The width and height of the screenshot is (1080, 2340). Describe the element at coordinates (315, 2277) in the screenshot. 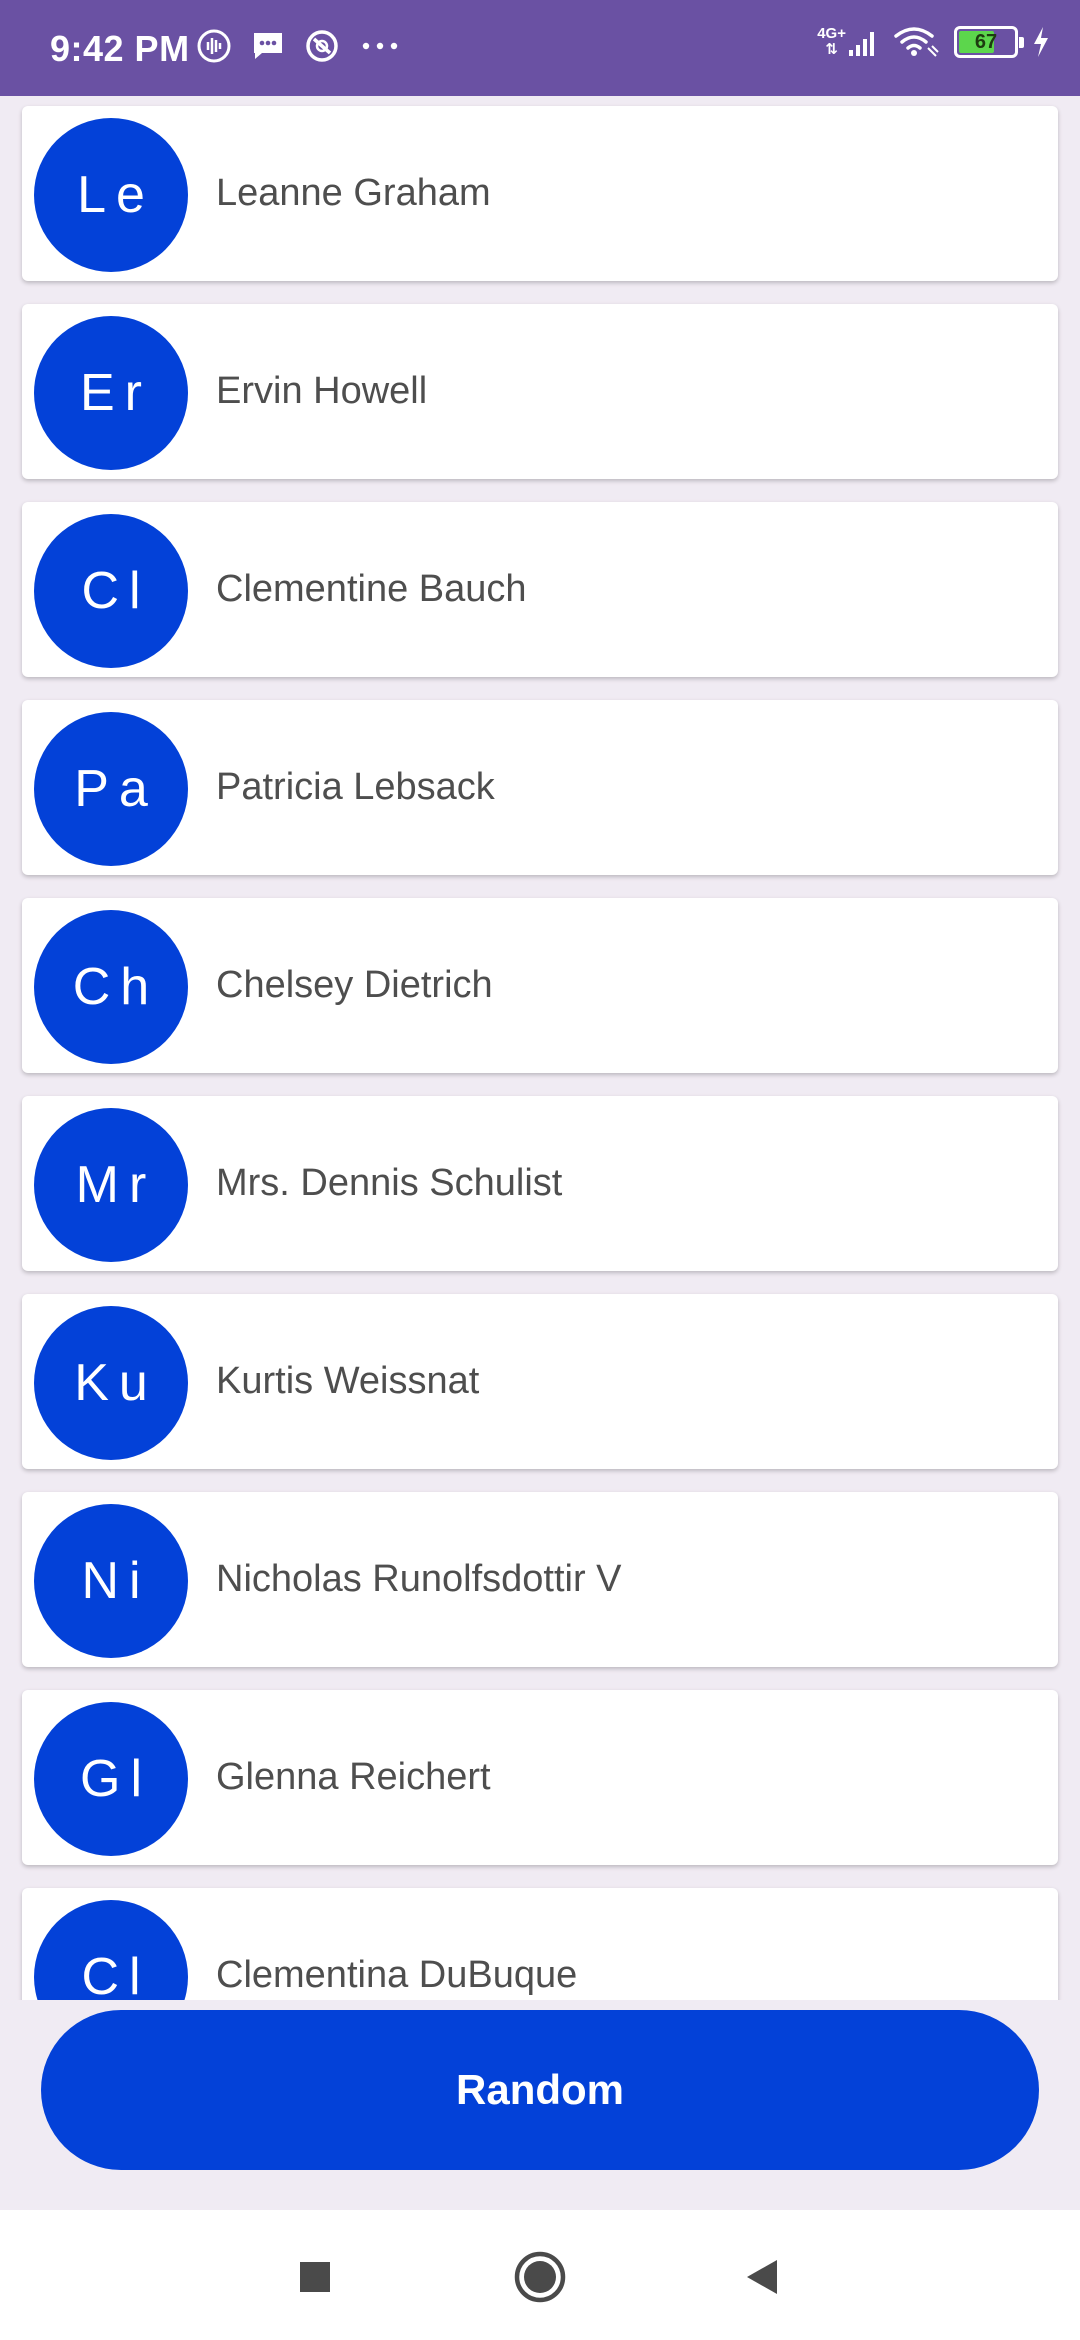

I see `recents-square-icon` at that location.